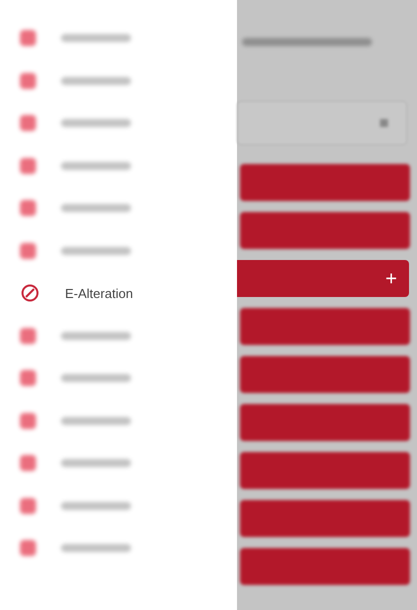 This screenshot has height=610, width=417. I want to click on expand-bar: +, so click(323, 278).